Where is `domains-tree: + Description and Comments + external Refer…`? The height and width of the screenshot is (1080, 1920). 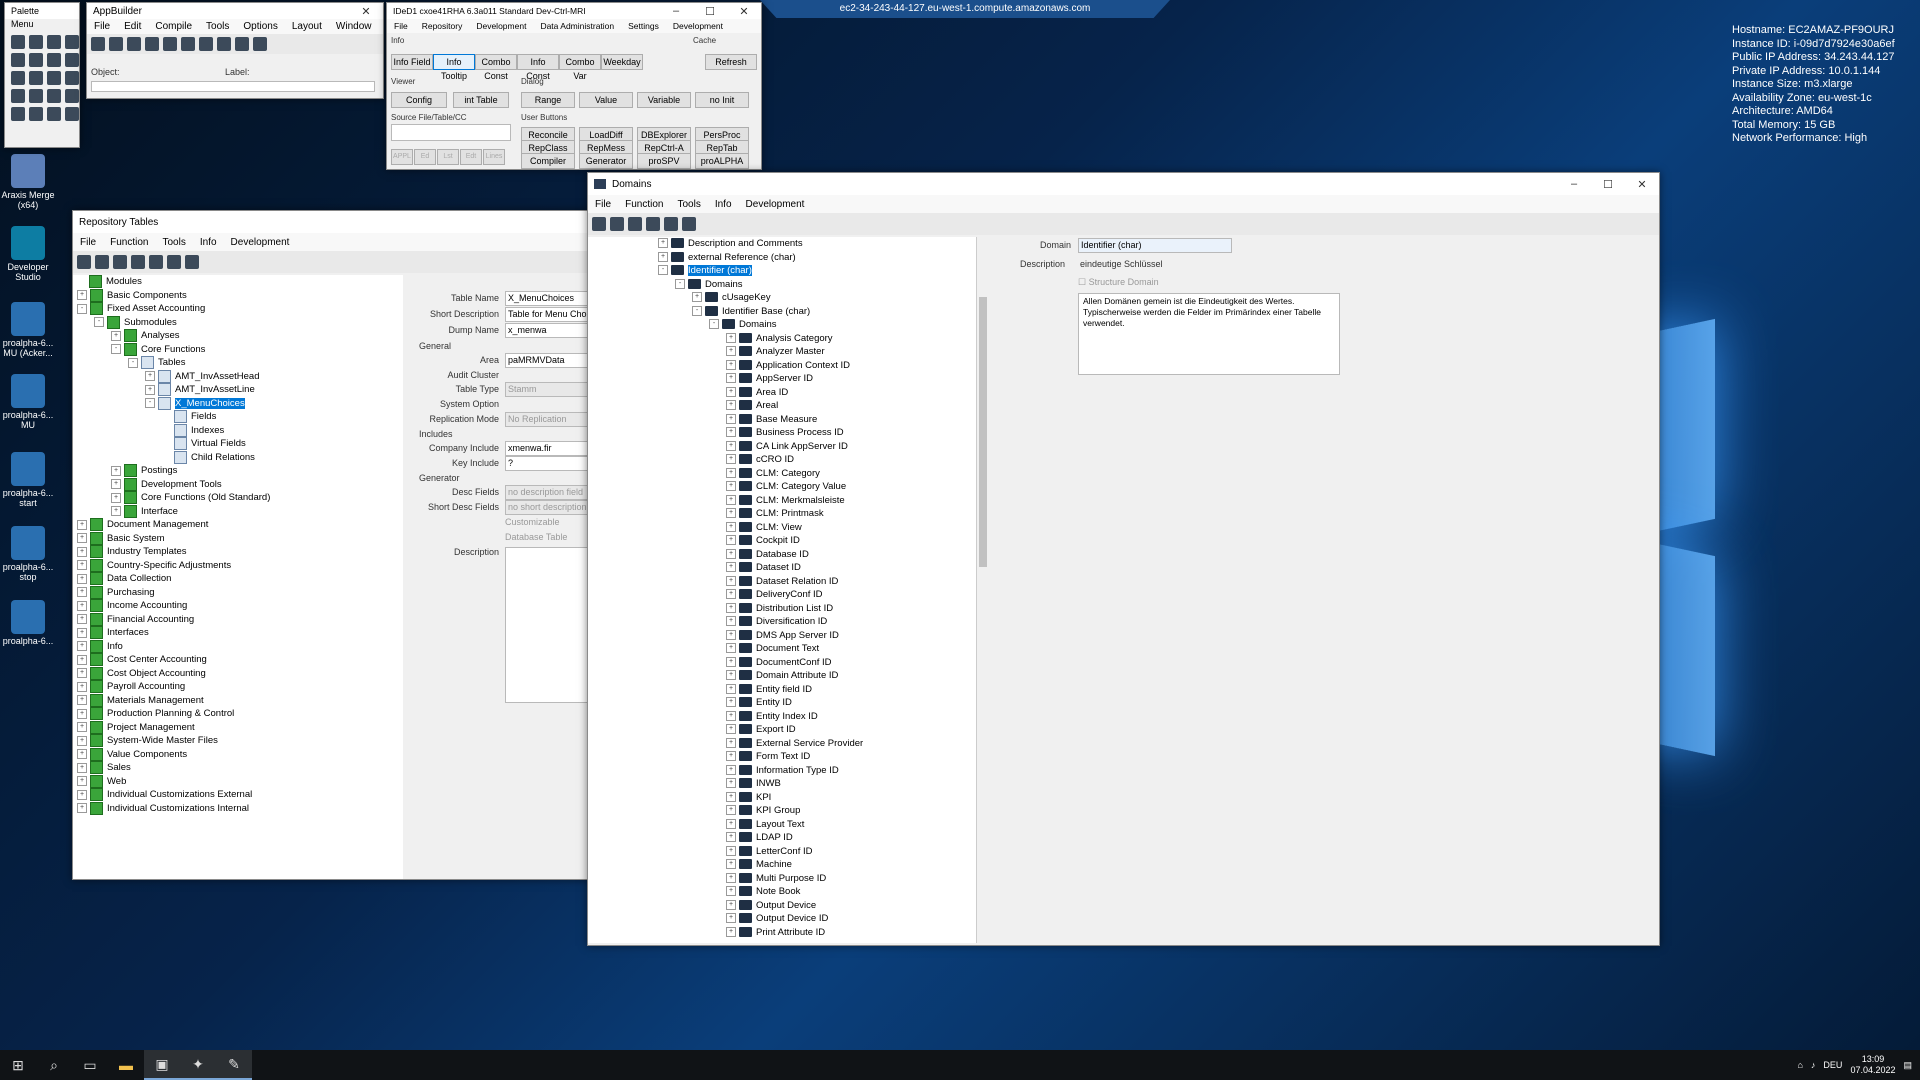
domains-tree: + Description and Comments + external Refer… is located at coordinates (782, 590).